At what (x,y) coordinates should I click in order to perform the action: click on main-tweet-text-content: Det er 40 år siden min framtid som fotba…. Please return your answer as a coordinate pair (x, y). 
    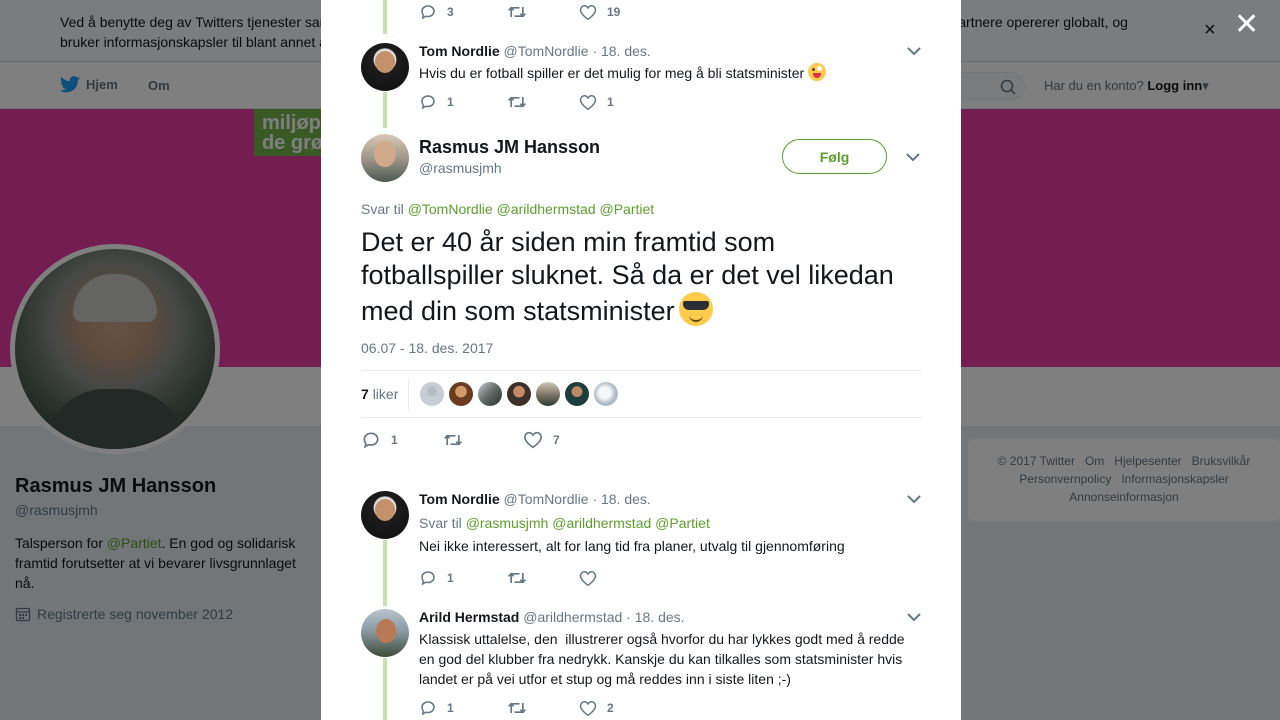
    Looking at the image, I should click on (627, 276).